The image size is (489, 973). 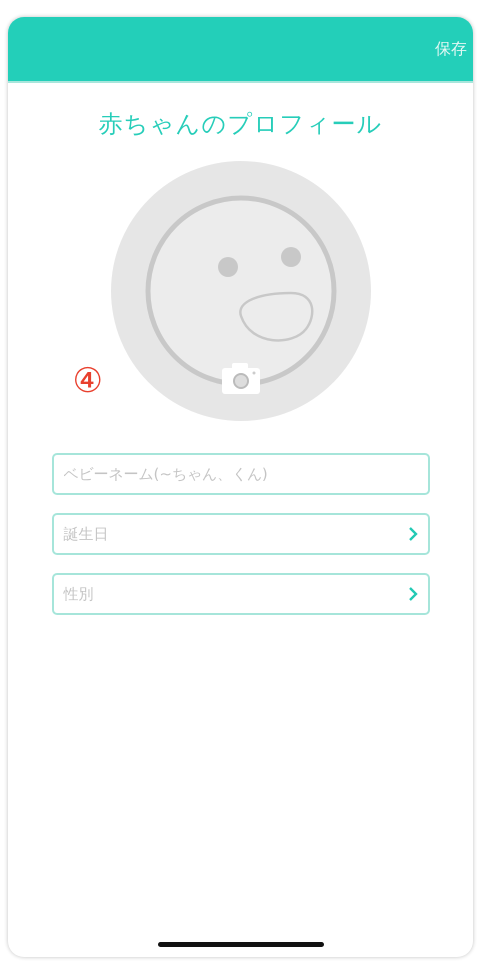 I want to click on step-number: ④, so click(x=87, y=381).